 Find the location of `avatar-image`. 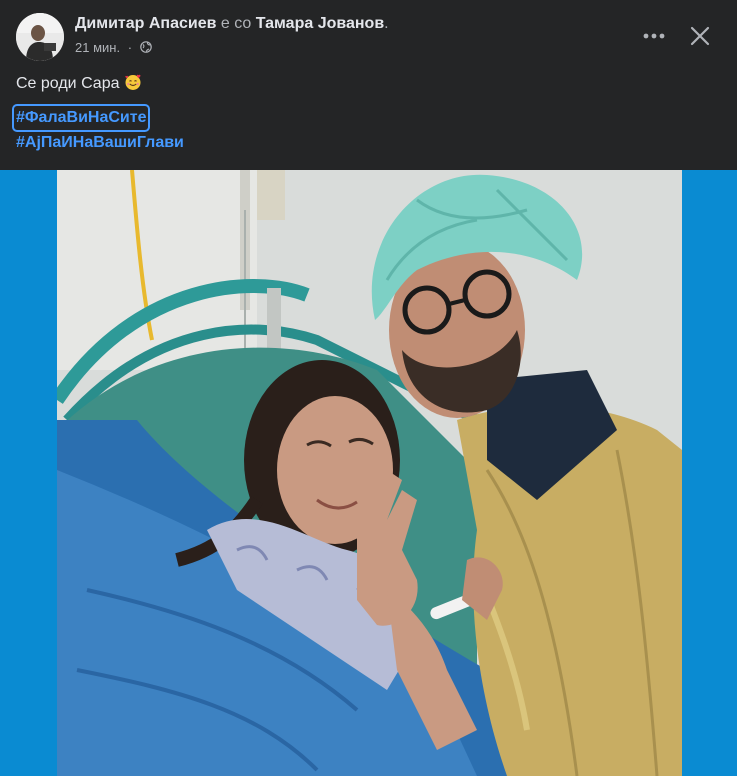

avatar-image is located at coordinates (40, 37).